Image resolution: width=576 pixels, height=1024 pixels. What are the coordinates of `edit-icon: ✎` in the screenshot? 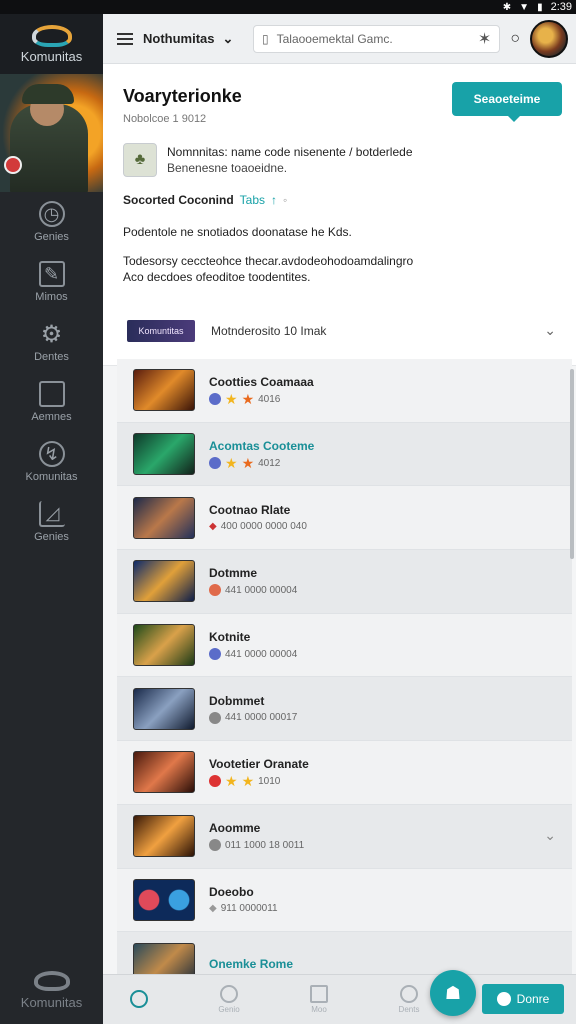 It's located at (51, 274).